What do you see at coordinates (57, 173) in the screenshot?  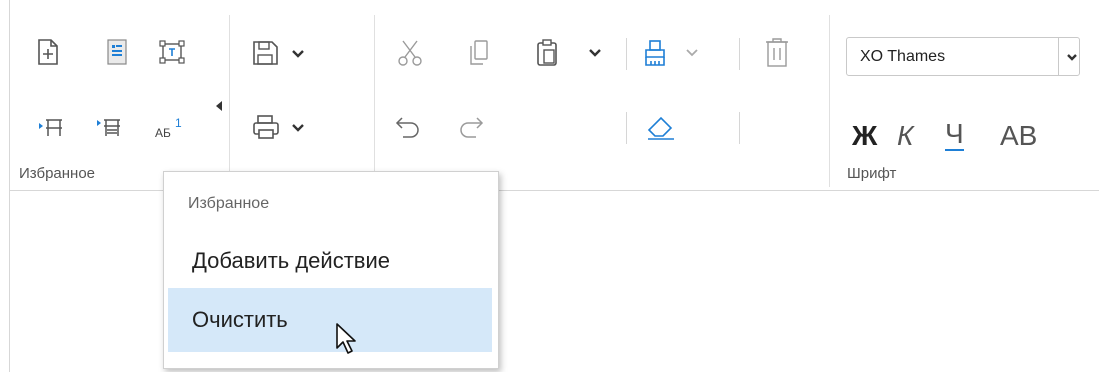 I see `group-label-favorites: Избранное` at bounding box center [57, 173].